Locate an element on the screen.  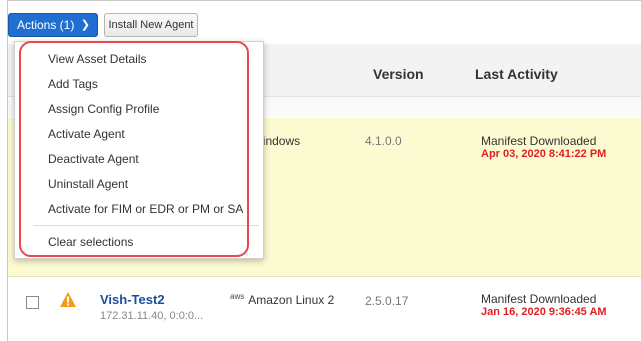
column-header-last-activity: Last Activity is located at coordinates (516, 74).